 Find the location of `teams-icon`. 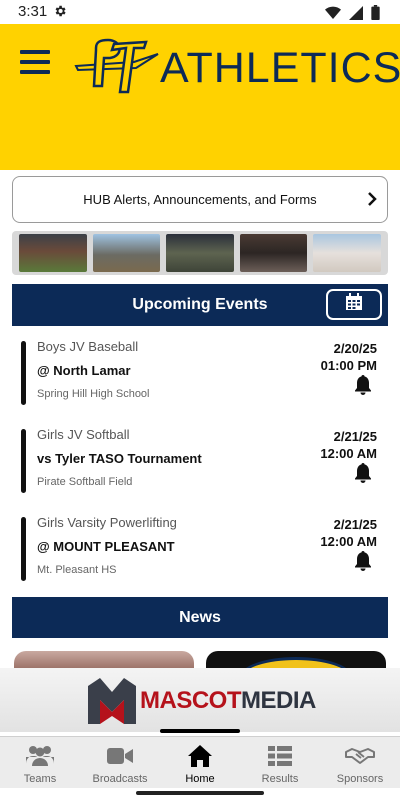

teams-icon is located at coordinates (40, 756).